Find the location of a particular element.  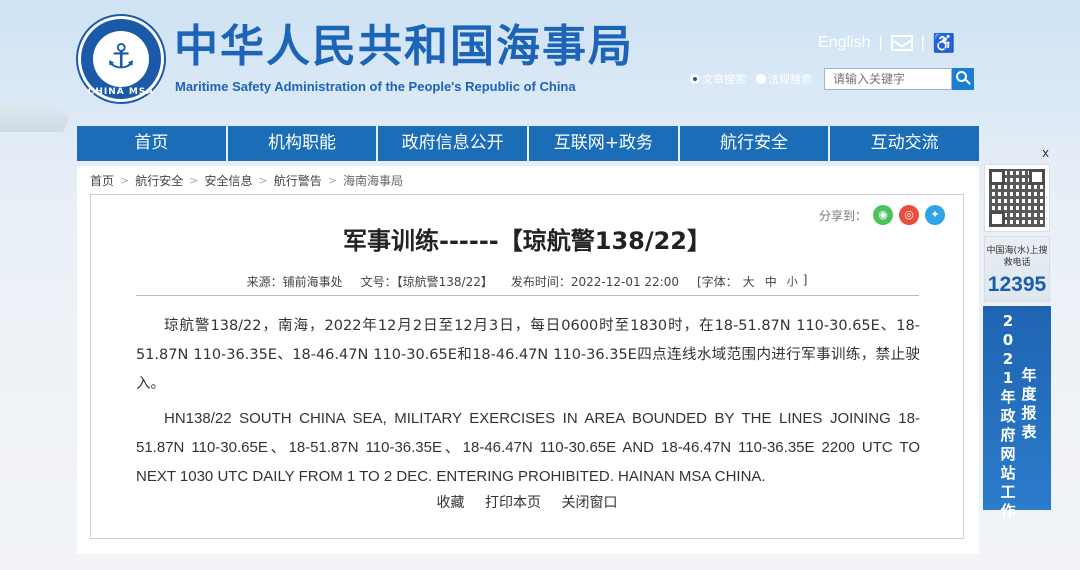

qr-code is located at coordinates (1017, 198).